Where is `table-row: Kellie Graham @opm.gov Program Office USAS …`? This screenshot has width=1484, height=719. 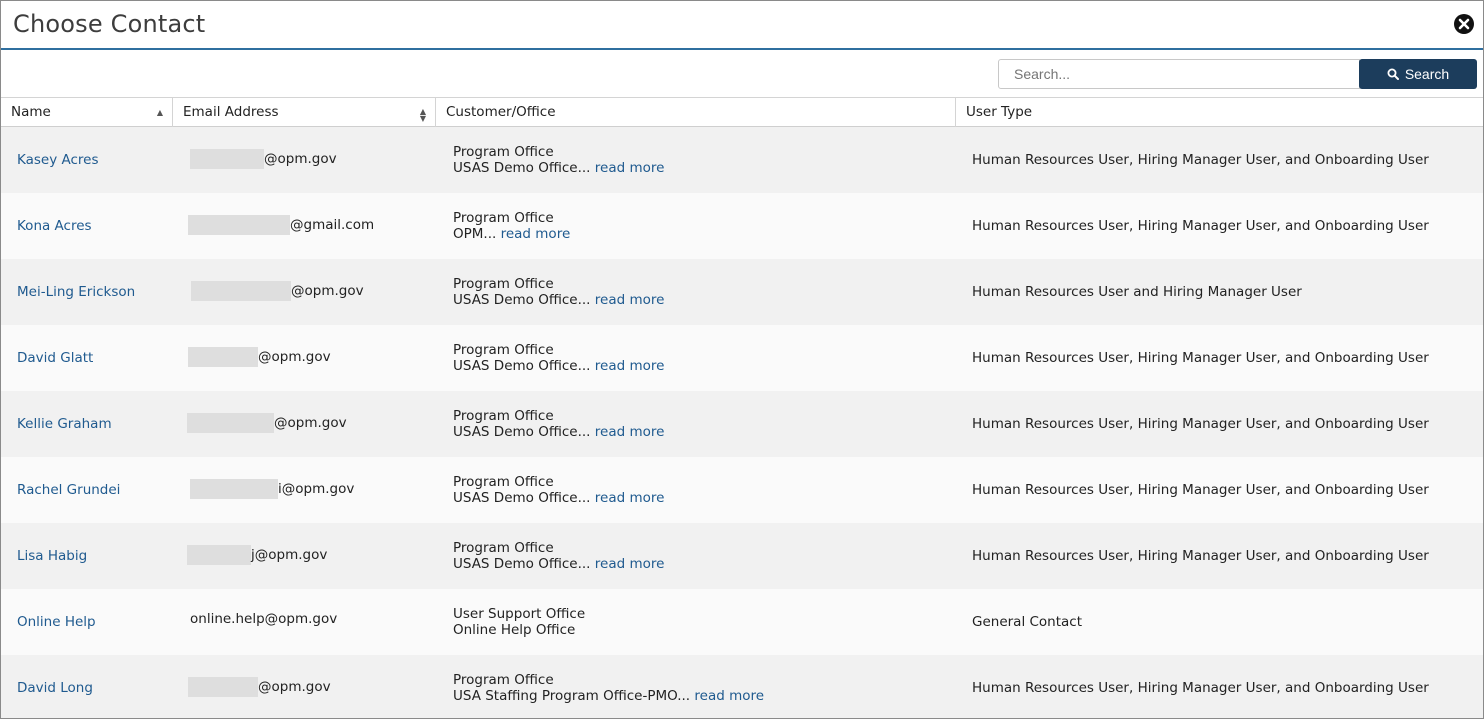 table-row: Kellie Graham @opm.gov Program Office USAS … is located at coordinates (742, 424).